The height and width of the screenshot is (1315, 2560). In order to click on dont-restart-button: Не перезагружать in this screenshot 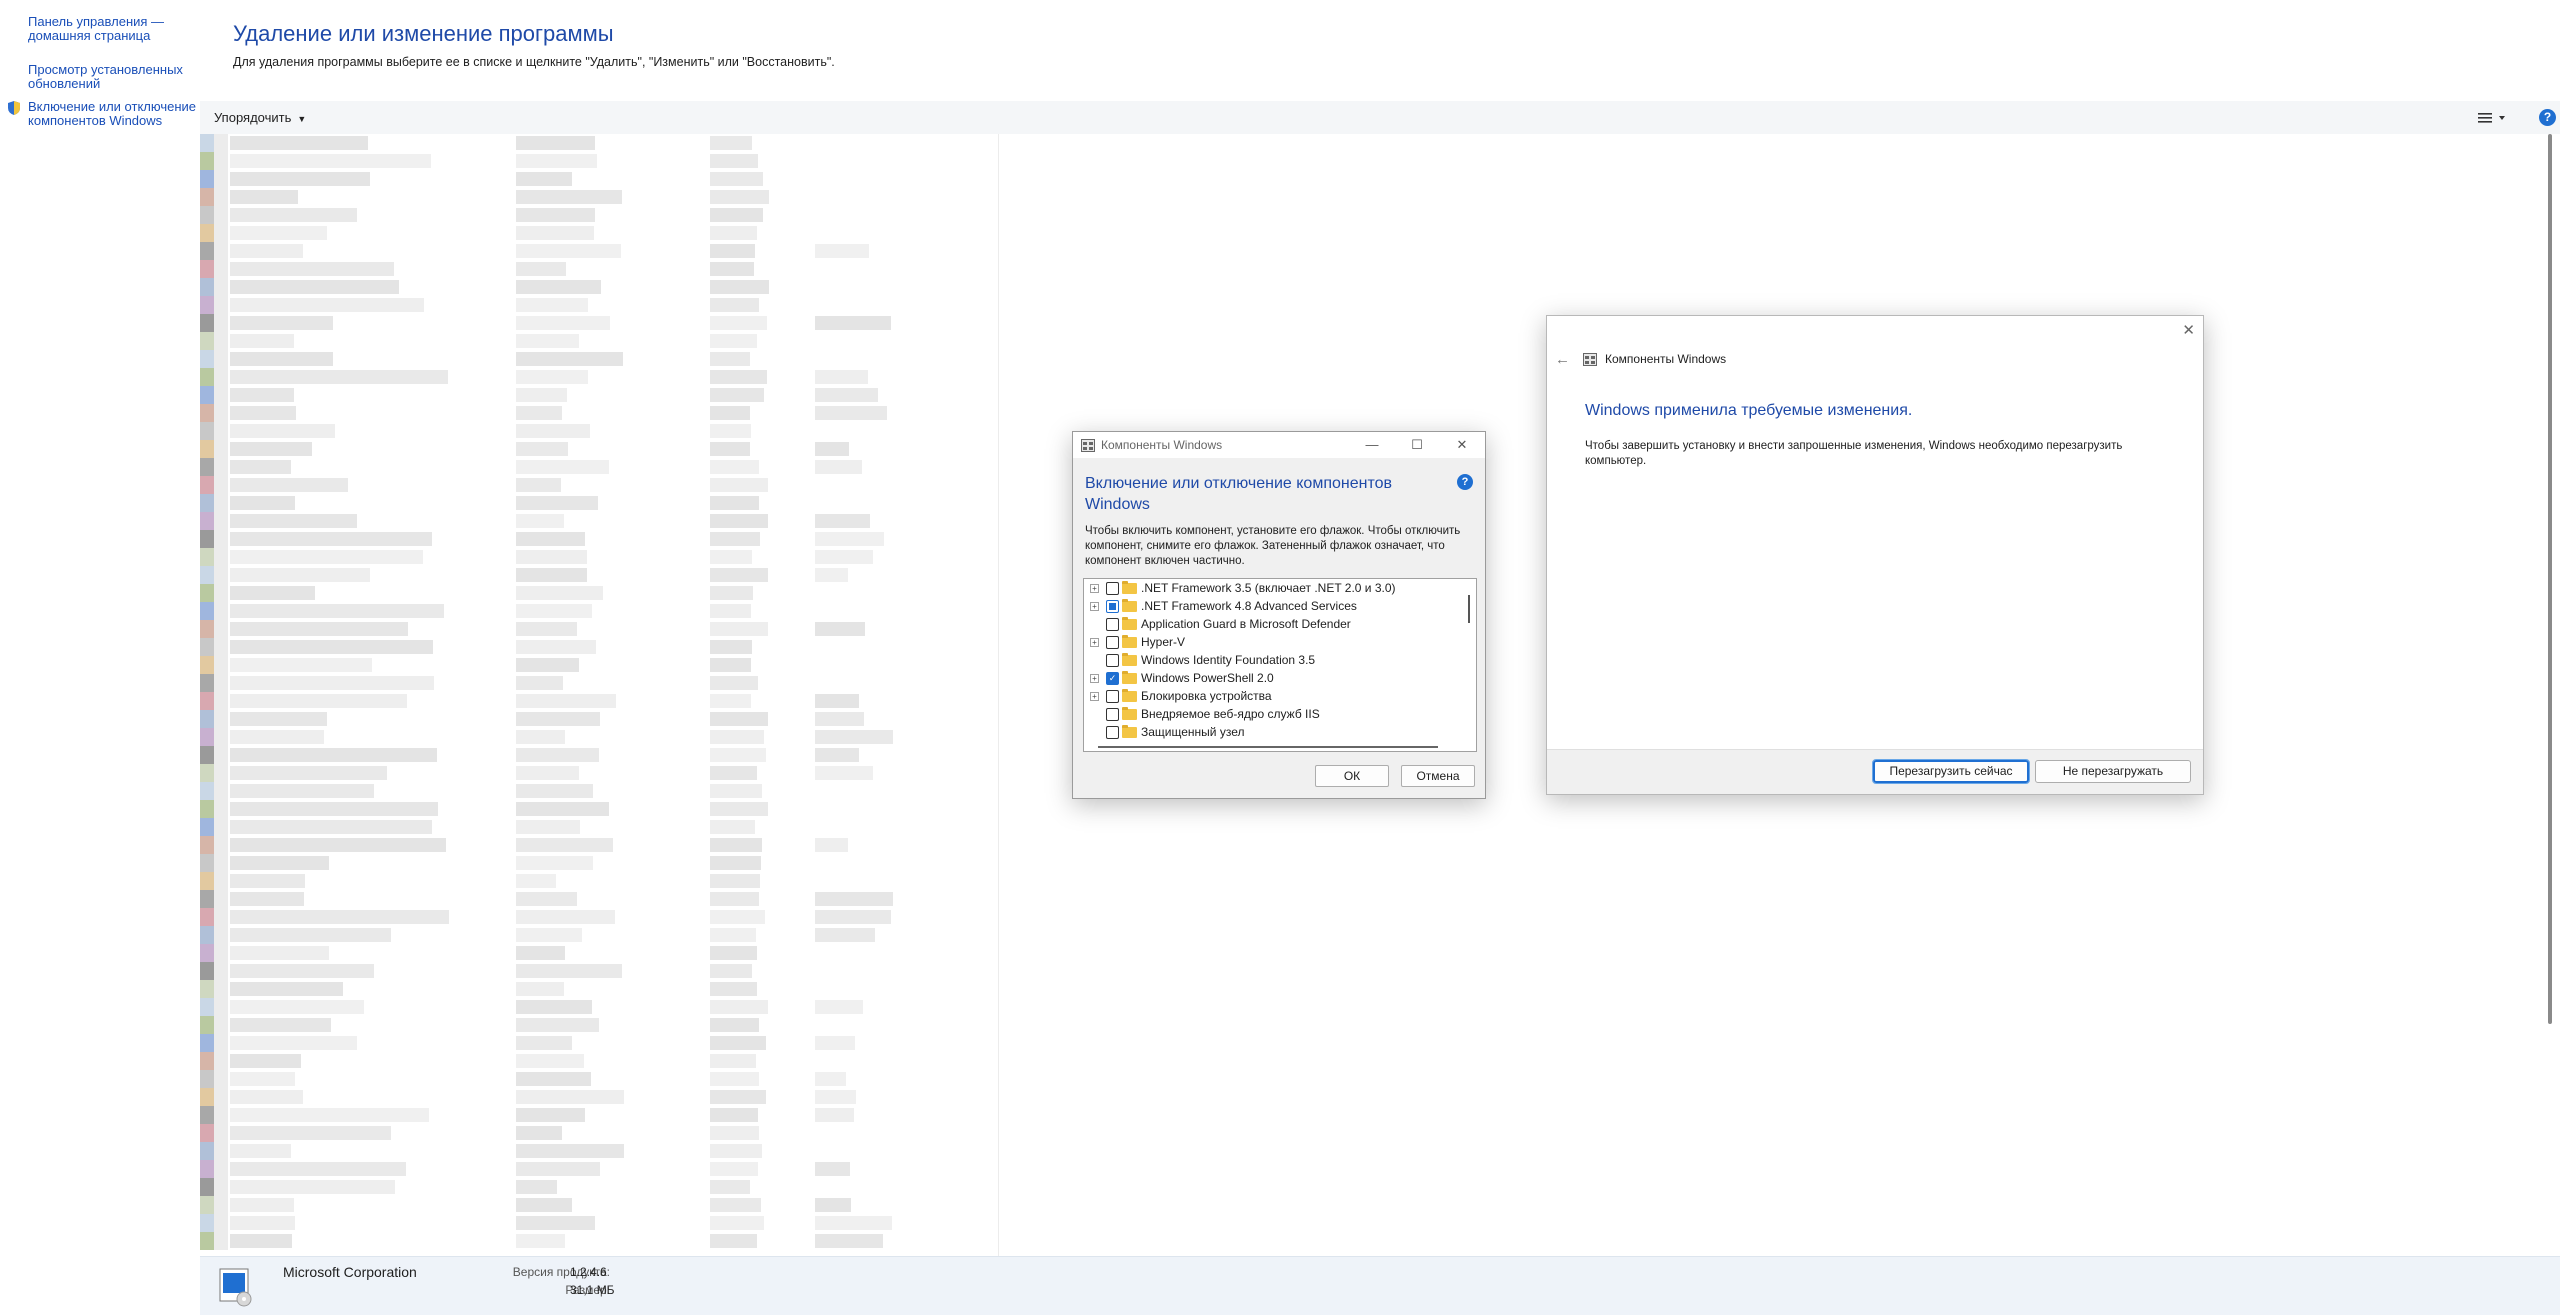, I will do `click(2113, 771)`.